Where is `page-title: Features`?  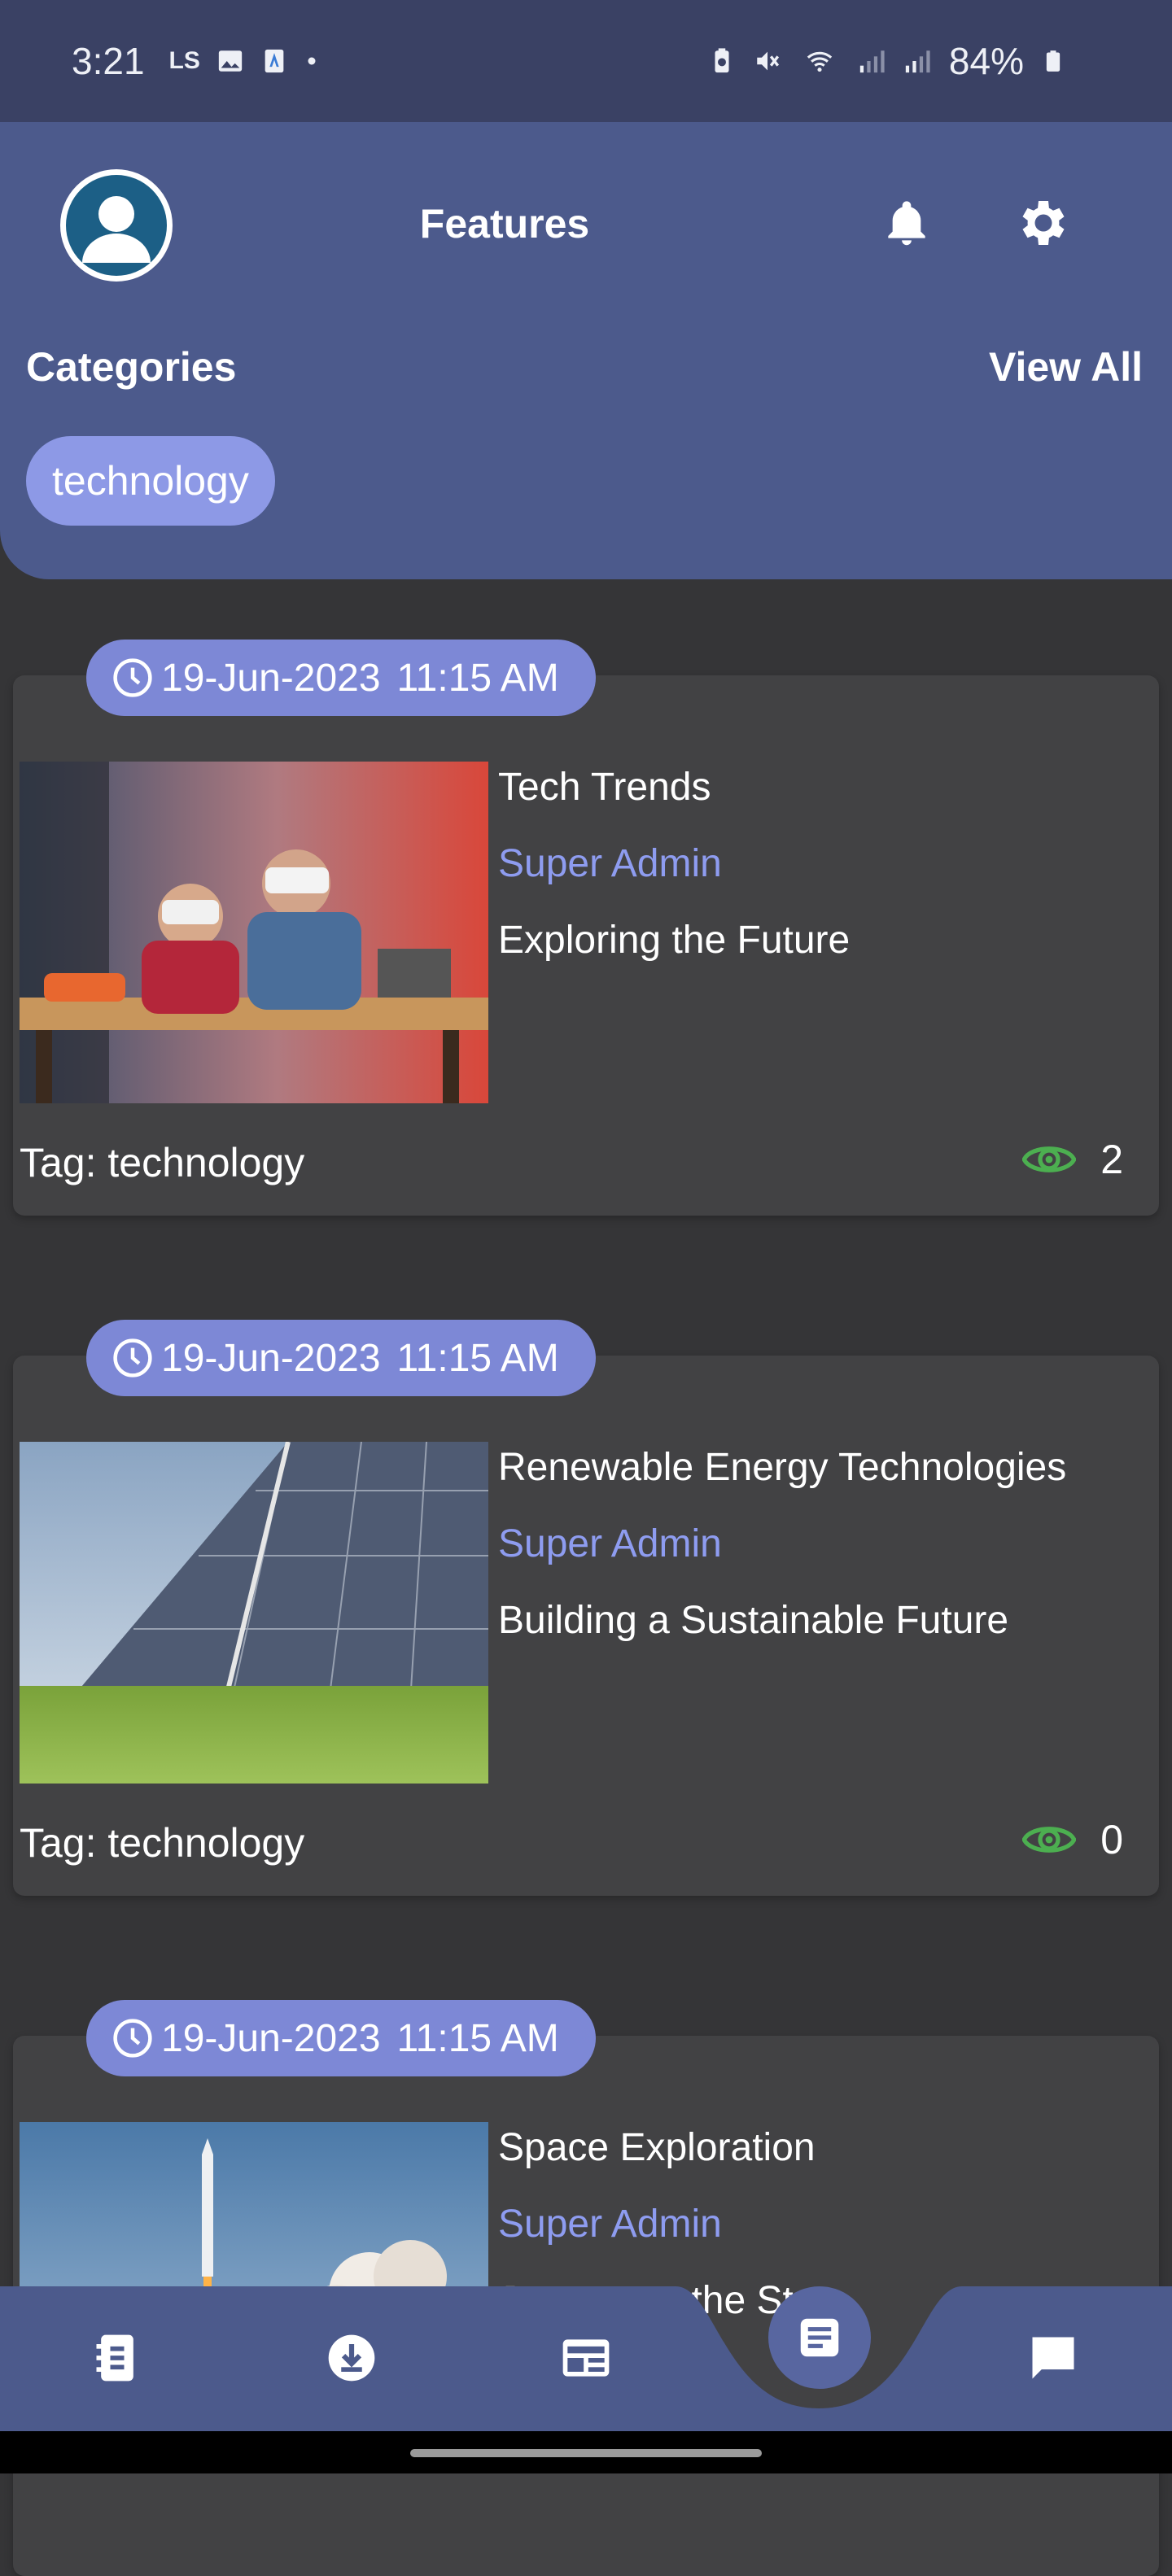
page-title: Features is located at coordinates (505, 224).